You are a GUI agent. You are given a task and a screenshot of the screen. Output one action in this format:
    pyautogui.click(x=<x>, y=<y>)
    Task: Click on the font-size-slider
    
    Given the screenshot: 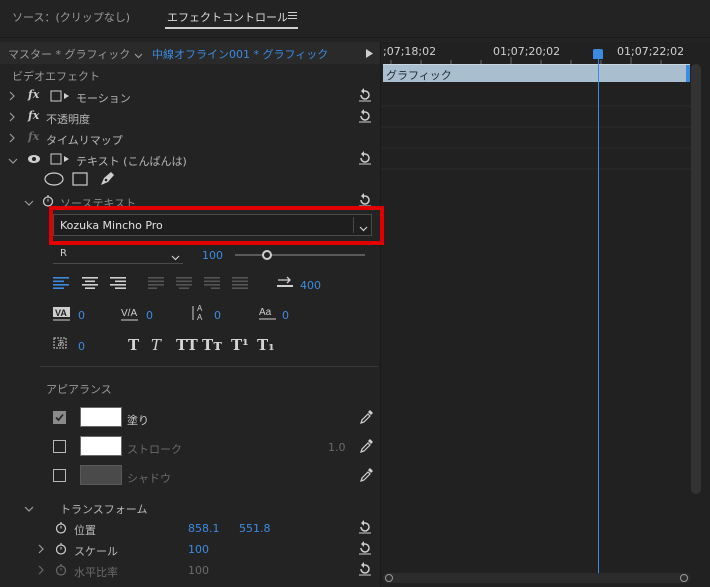 What is the action you would take?
    pyautogui.click(x=300, y=255)
    